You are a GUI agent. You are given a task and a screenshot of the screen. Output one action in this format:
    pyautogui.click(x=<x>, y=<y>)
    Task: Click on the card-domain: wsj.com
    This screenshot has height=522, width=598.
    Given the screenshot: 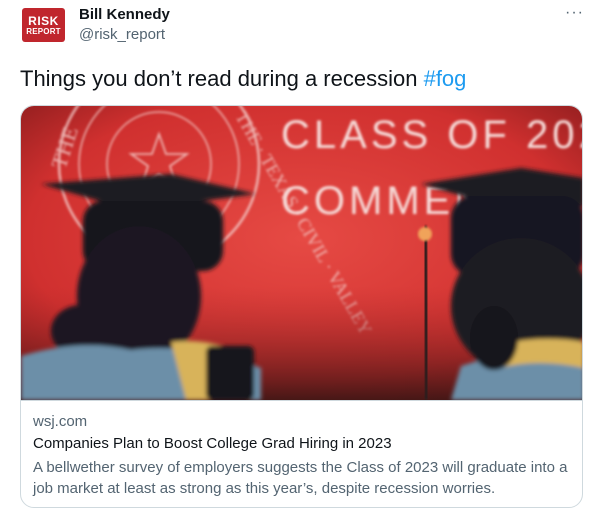 What is the action you would take?
    pyautogui.click(x=60, y=421)
    